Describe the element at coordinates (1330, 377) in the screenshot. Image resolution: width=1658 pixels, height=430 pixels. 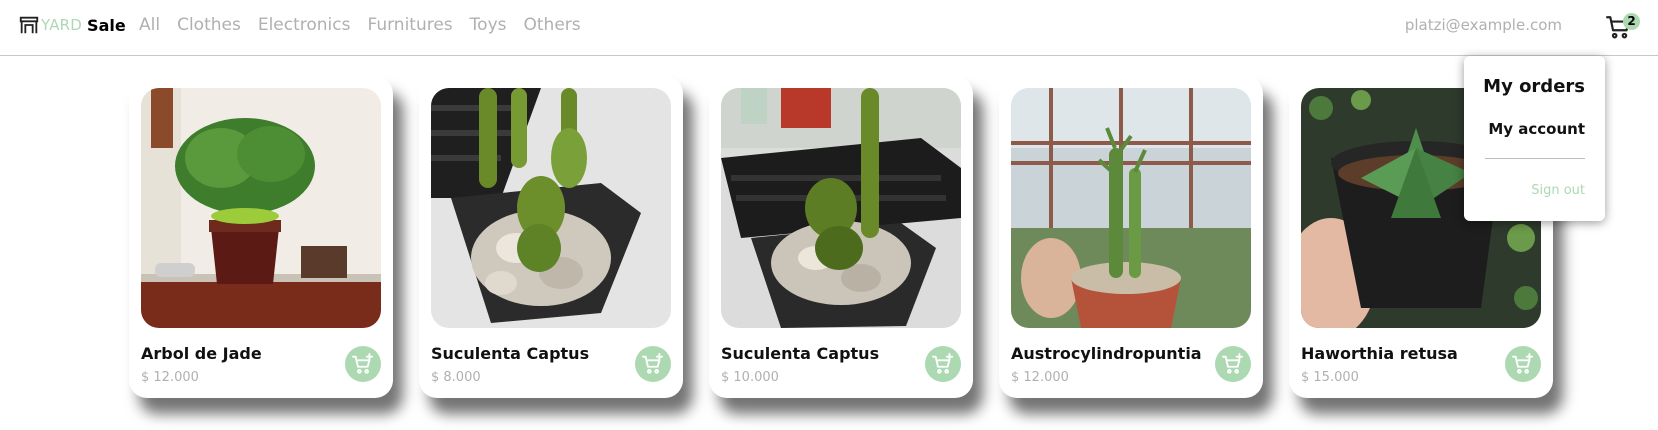
I see `product-price: $ 15.000` at that location.